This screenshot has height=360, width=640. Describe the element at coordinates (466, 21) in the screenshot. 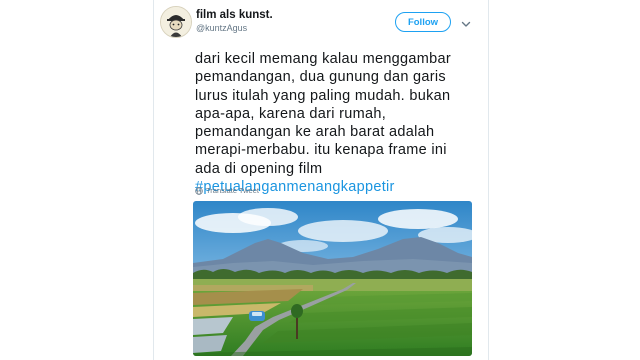

I see `chevron-down-icon` at that location.